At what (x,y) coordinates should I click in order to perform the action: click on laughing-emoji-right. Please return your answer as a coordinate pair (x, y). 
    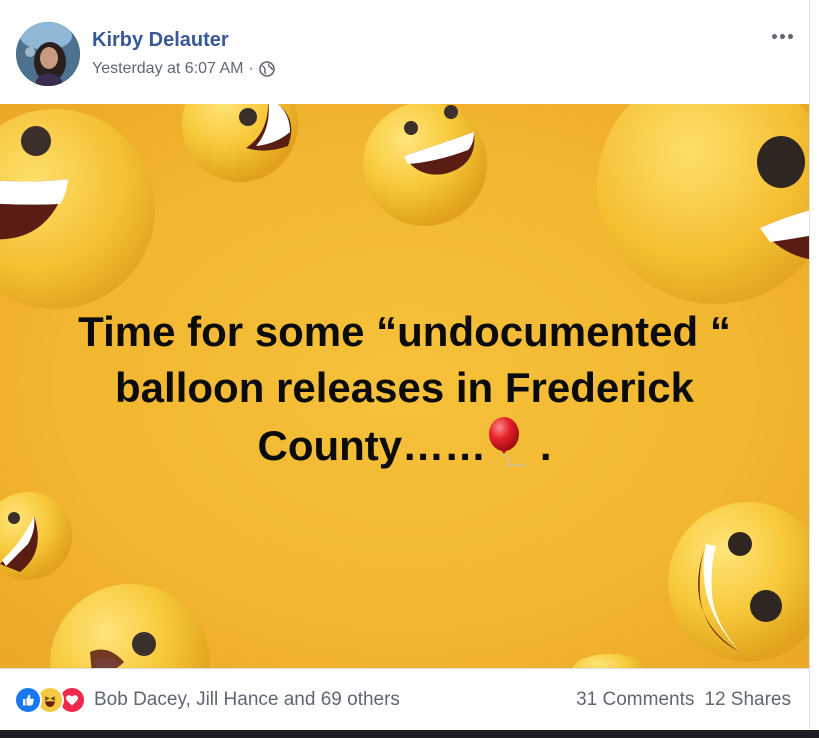
    Looking at the image, I should click on (703, 204).